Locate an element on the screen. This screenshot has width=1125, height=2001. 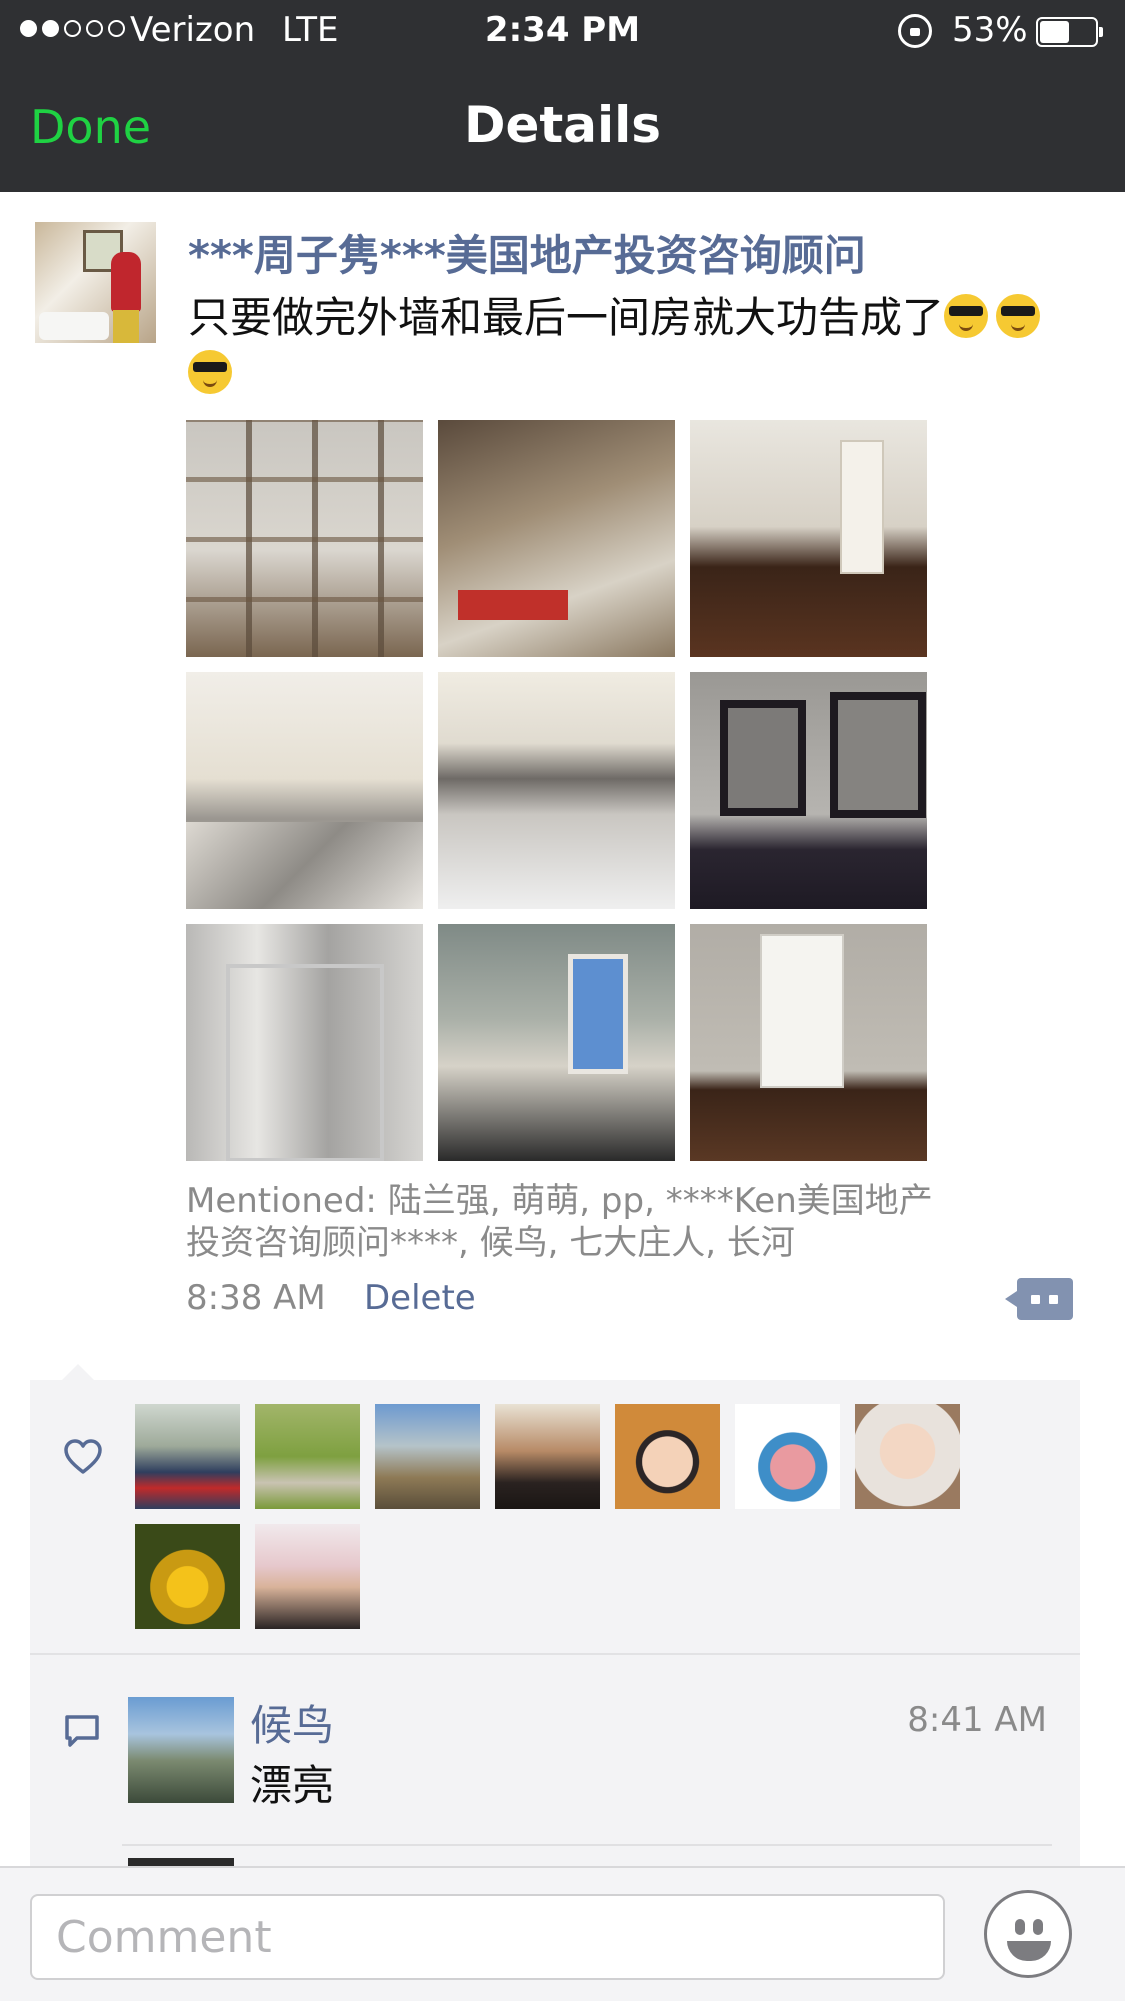
battery-level is located at coordinates (1054, 32).